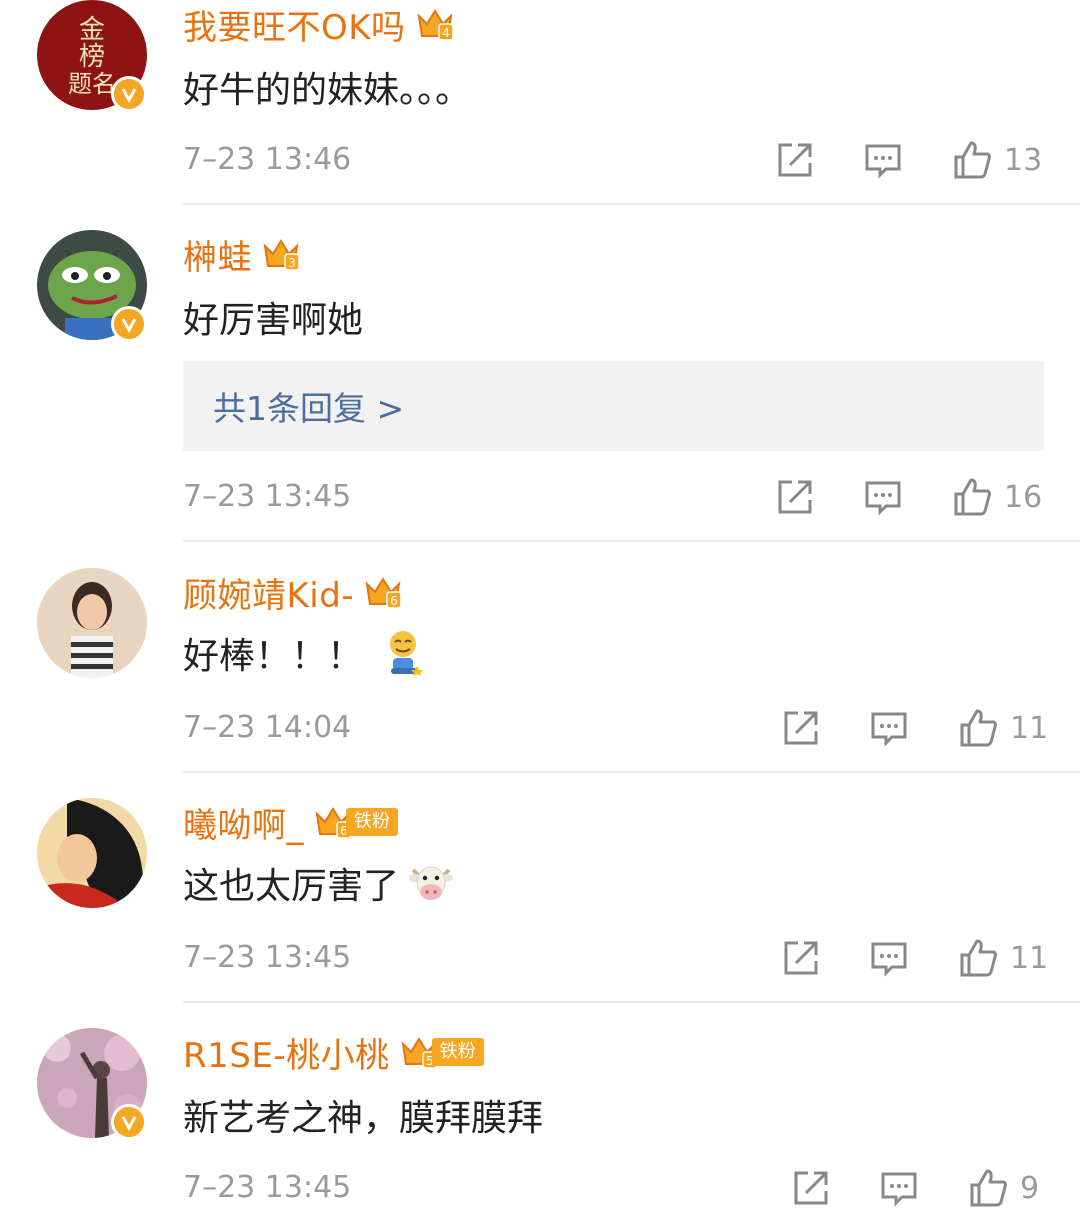 This screenshot has height=1214, width=1080. Describe the element at coordinates (294, 24) in the screenshot. I see `username-text: 我要旺不OK吗` at that location.